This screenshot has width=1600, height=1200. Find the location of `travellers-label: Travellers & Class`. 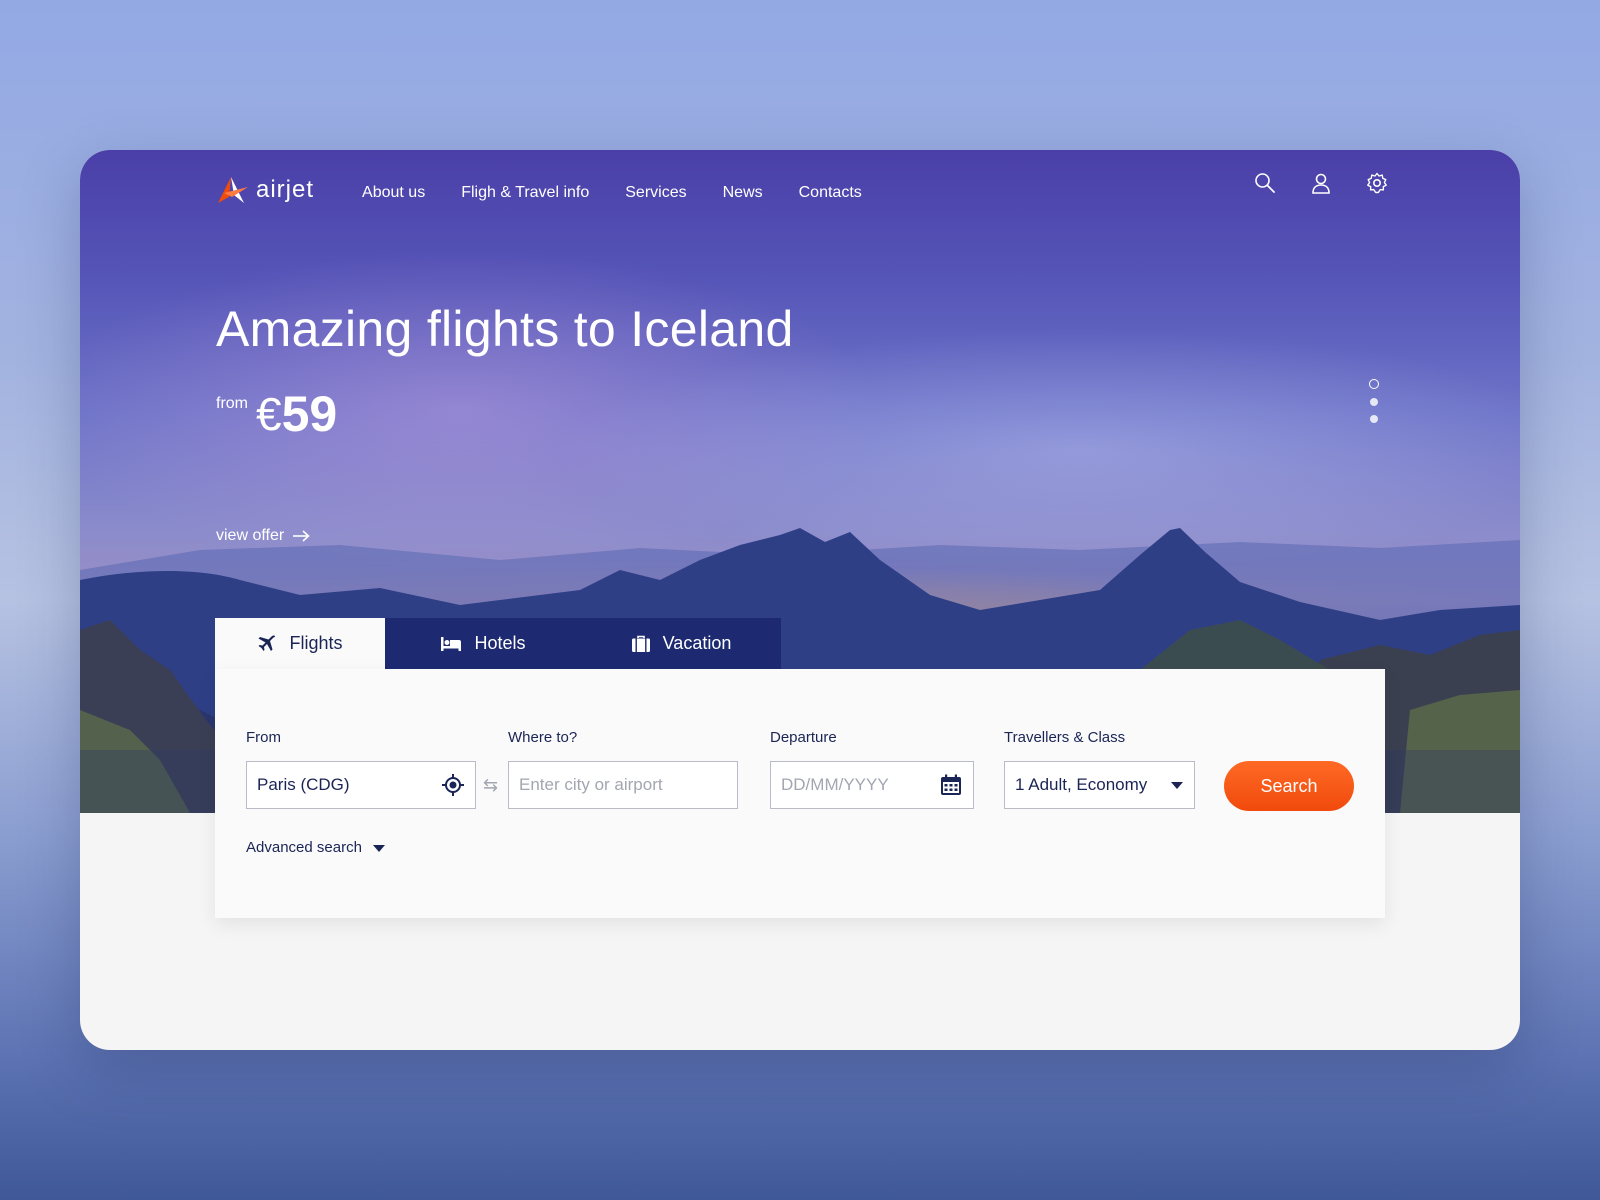

travellers-label: Travellers & Class is located at coordinates (1065, 737).